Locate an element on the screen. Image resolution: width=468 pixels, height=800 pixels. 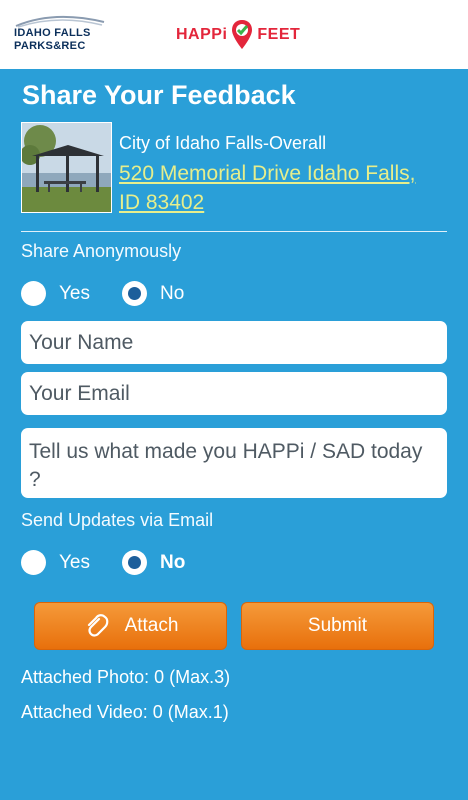
happi-feet-logo: HAPPi FEET is located at coordinates (238, 35).